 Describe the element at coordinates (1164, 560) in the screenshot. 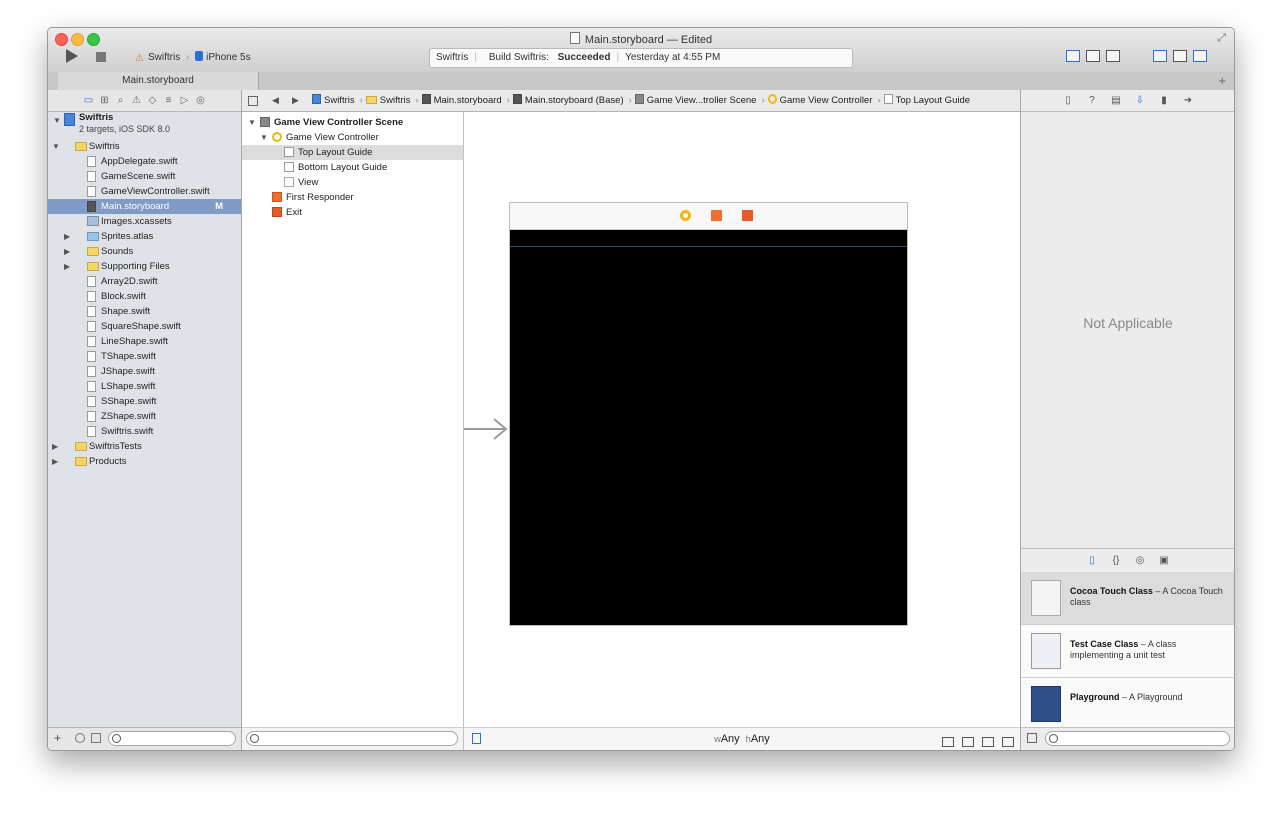

I see `media-library-icon: ▣` at that location.